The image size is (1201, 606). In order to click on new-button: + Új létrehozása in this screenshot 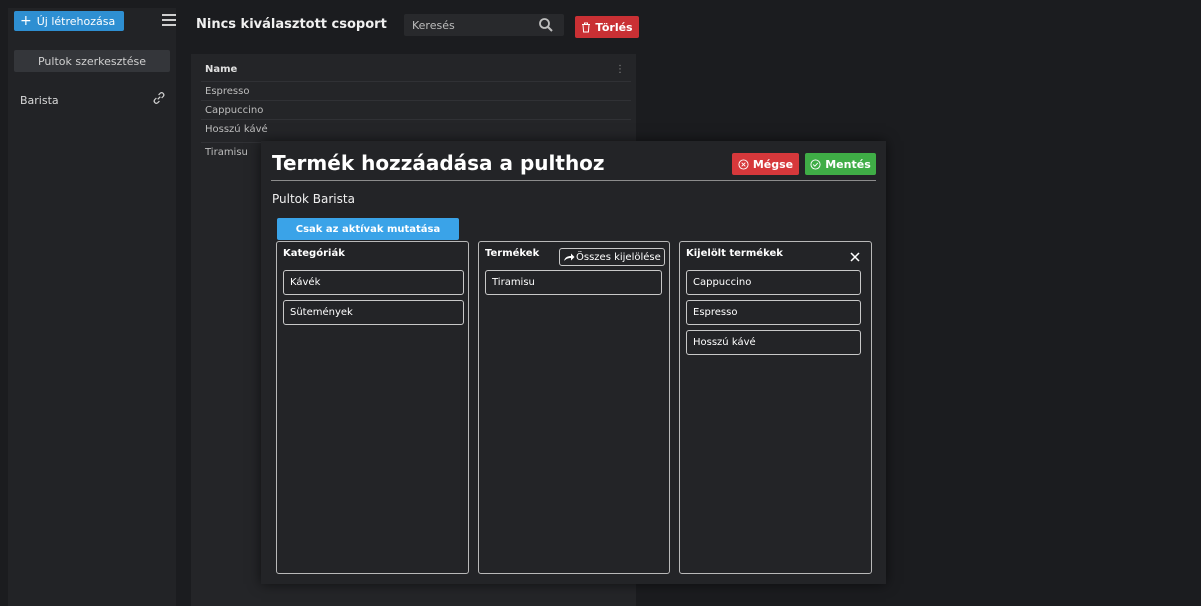, I will do `click(69, 21)`.